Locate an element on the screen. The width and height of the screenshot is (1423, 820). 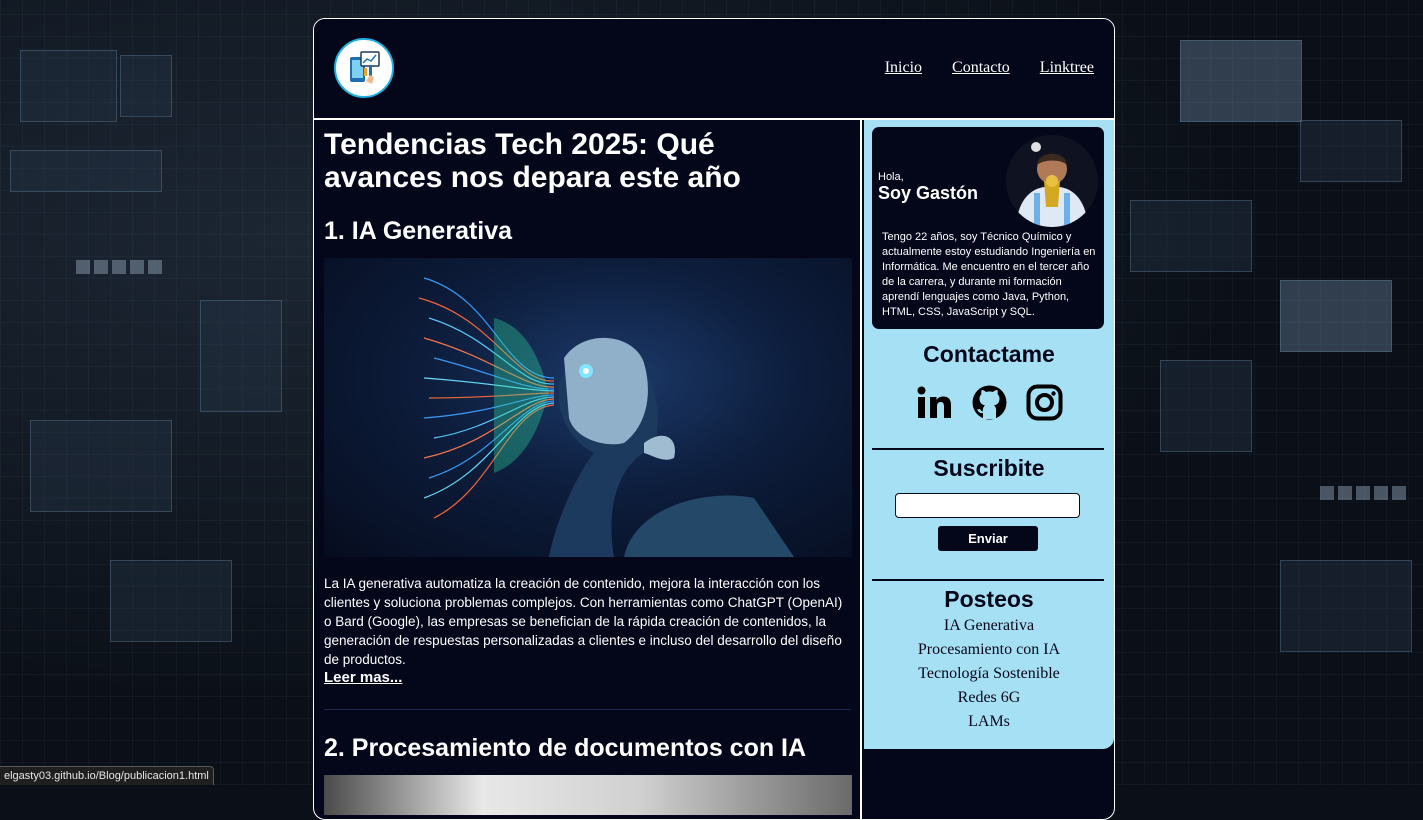
article-title-line2: avances nos depara este año is located at coordinates (532, 177).